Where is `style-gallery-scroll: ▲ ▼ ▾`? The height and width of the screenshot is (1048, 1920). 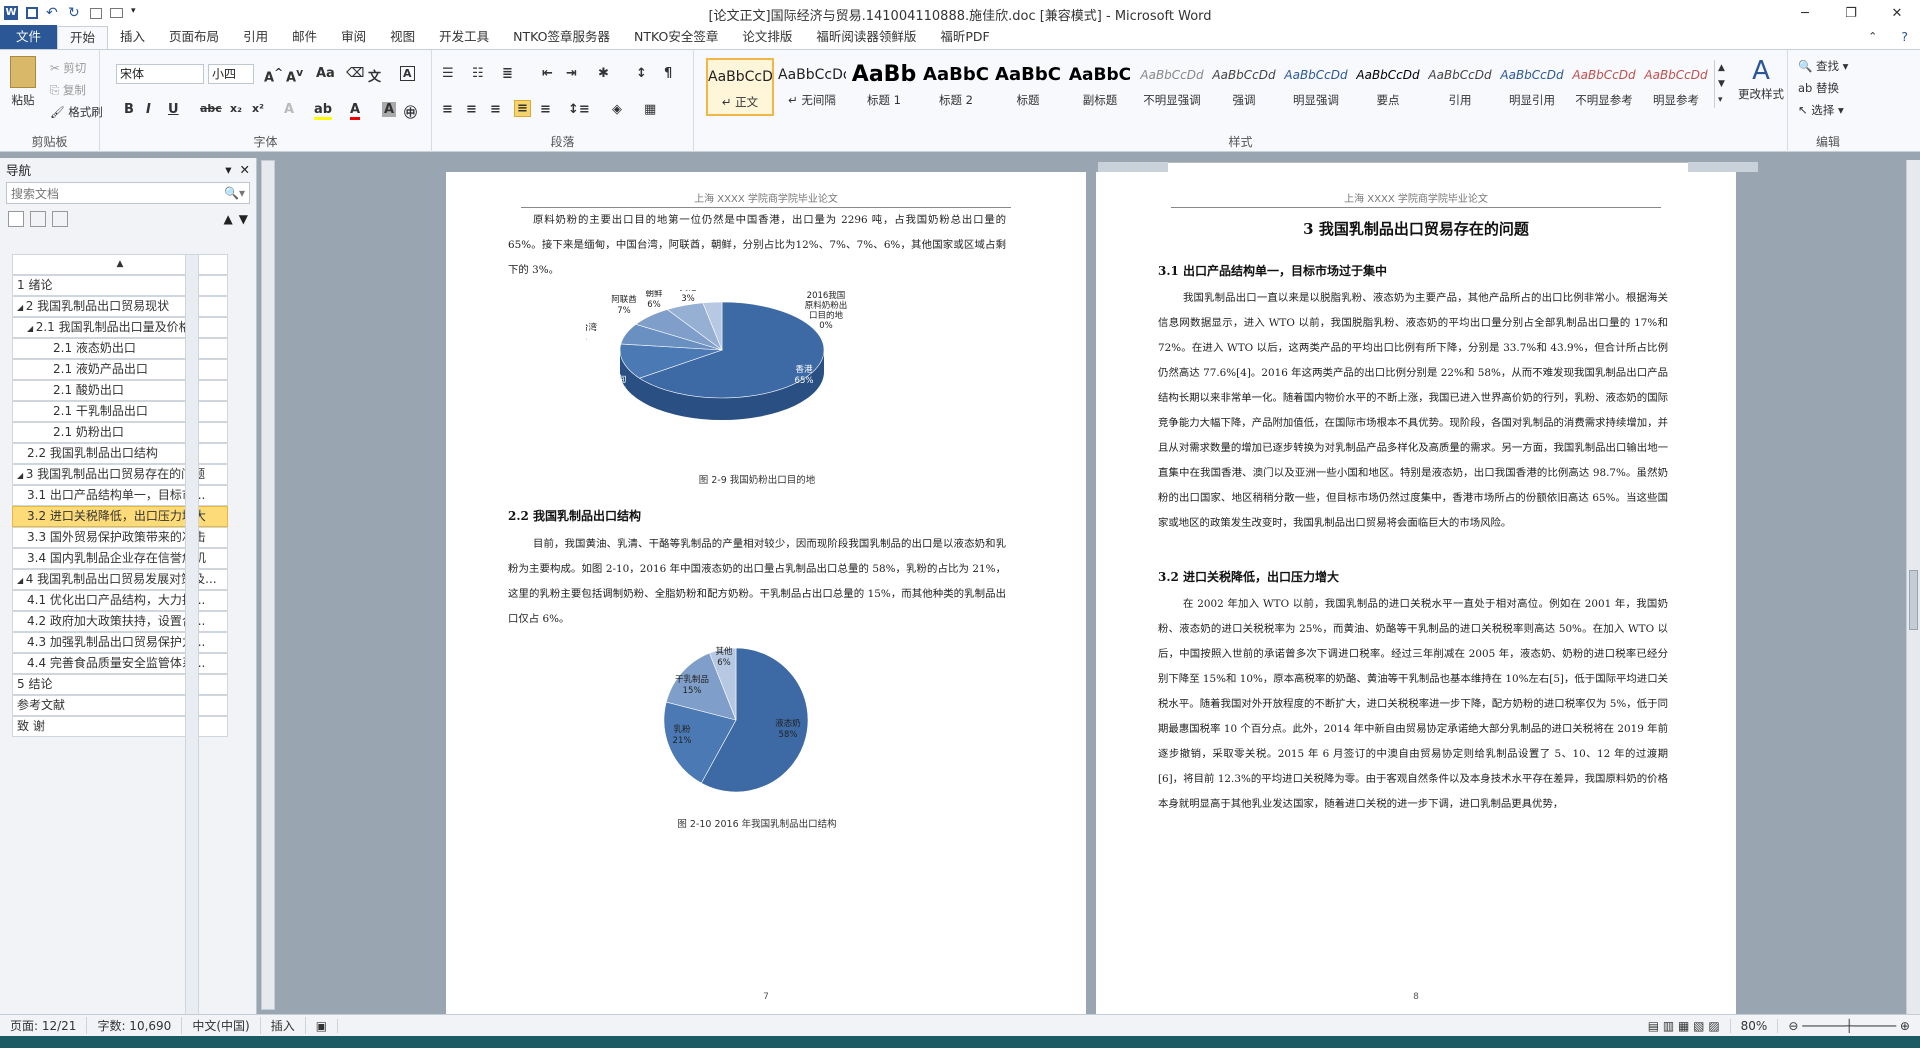
style-gallery-scroll: ▲ ▼ ▾ is located at coordinates (1719, 84).